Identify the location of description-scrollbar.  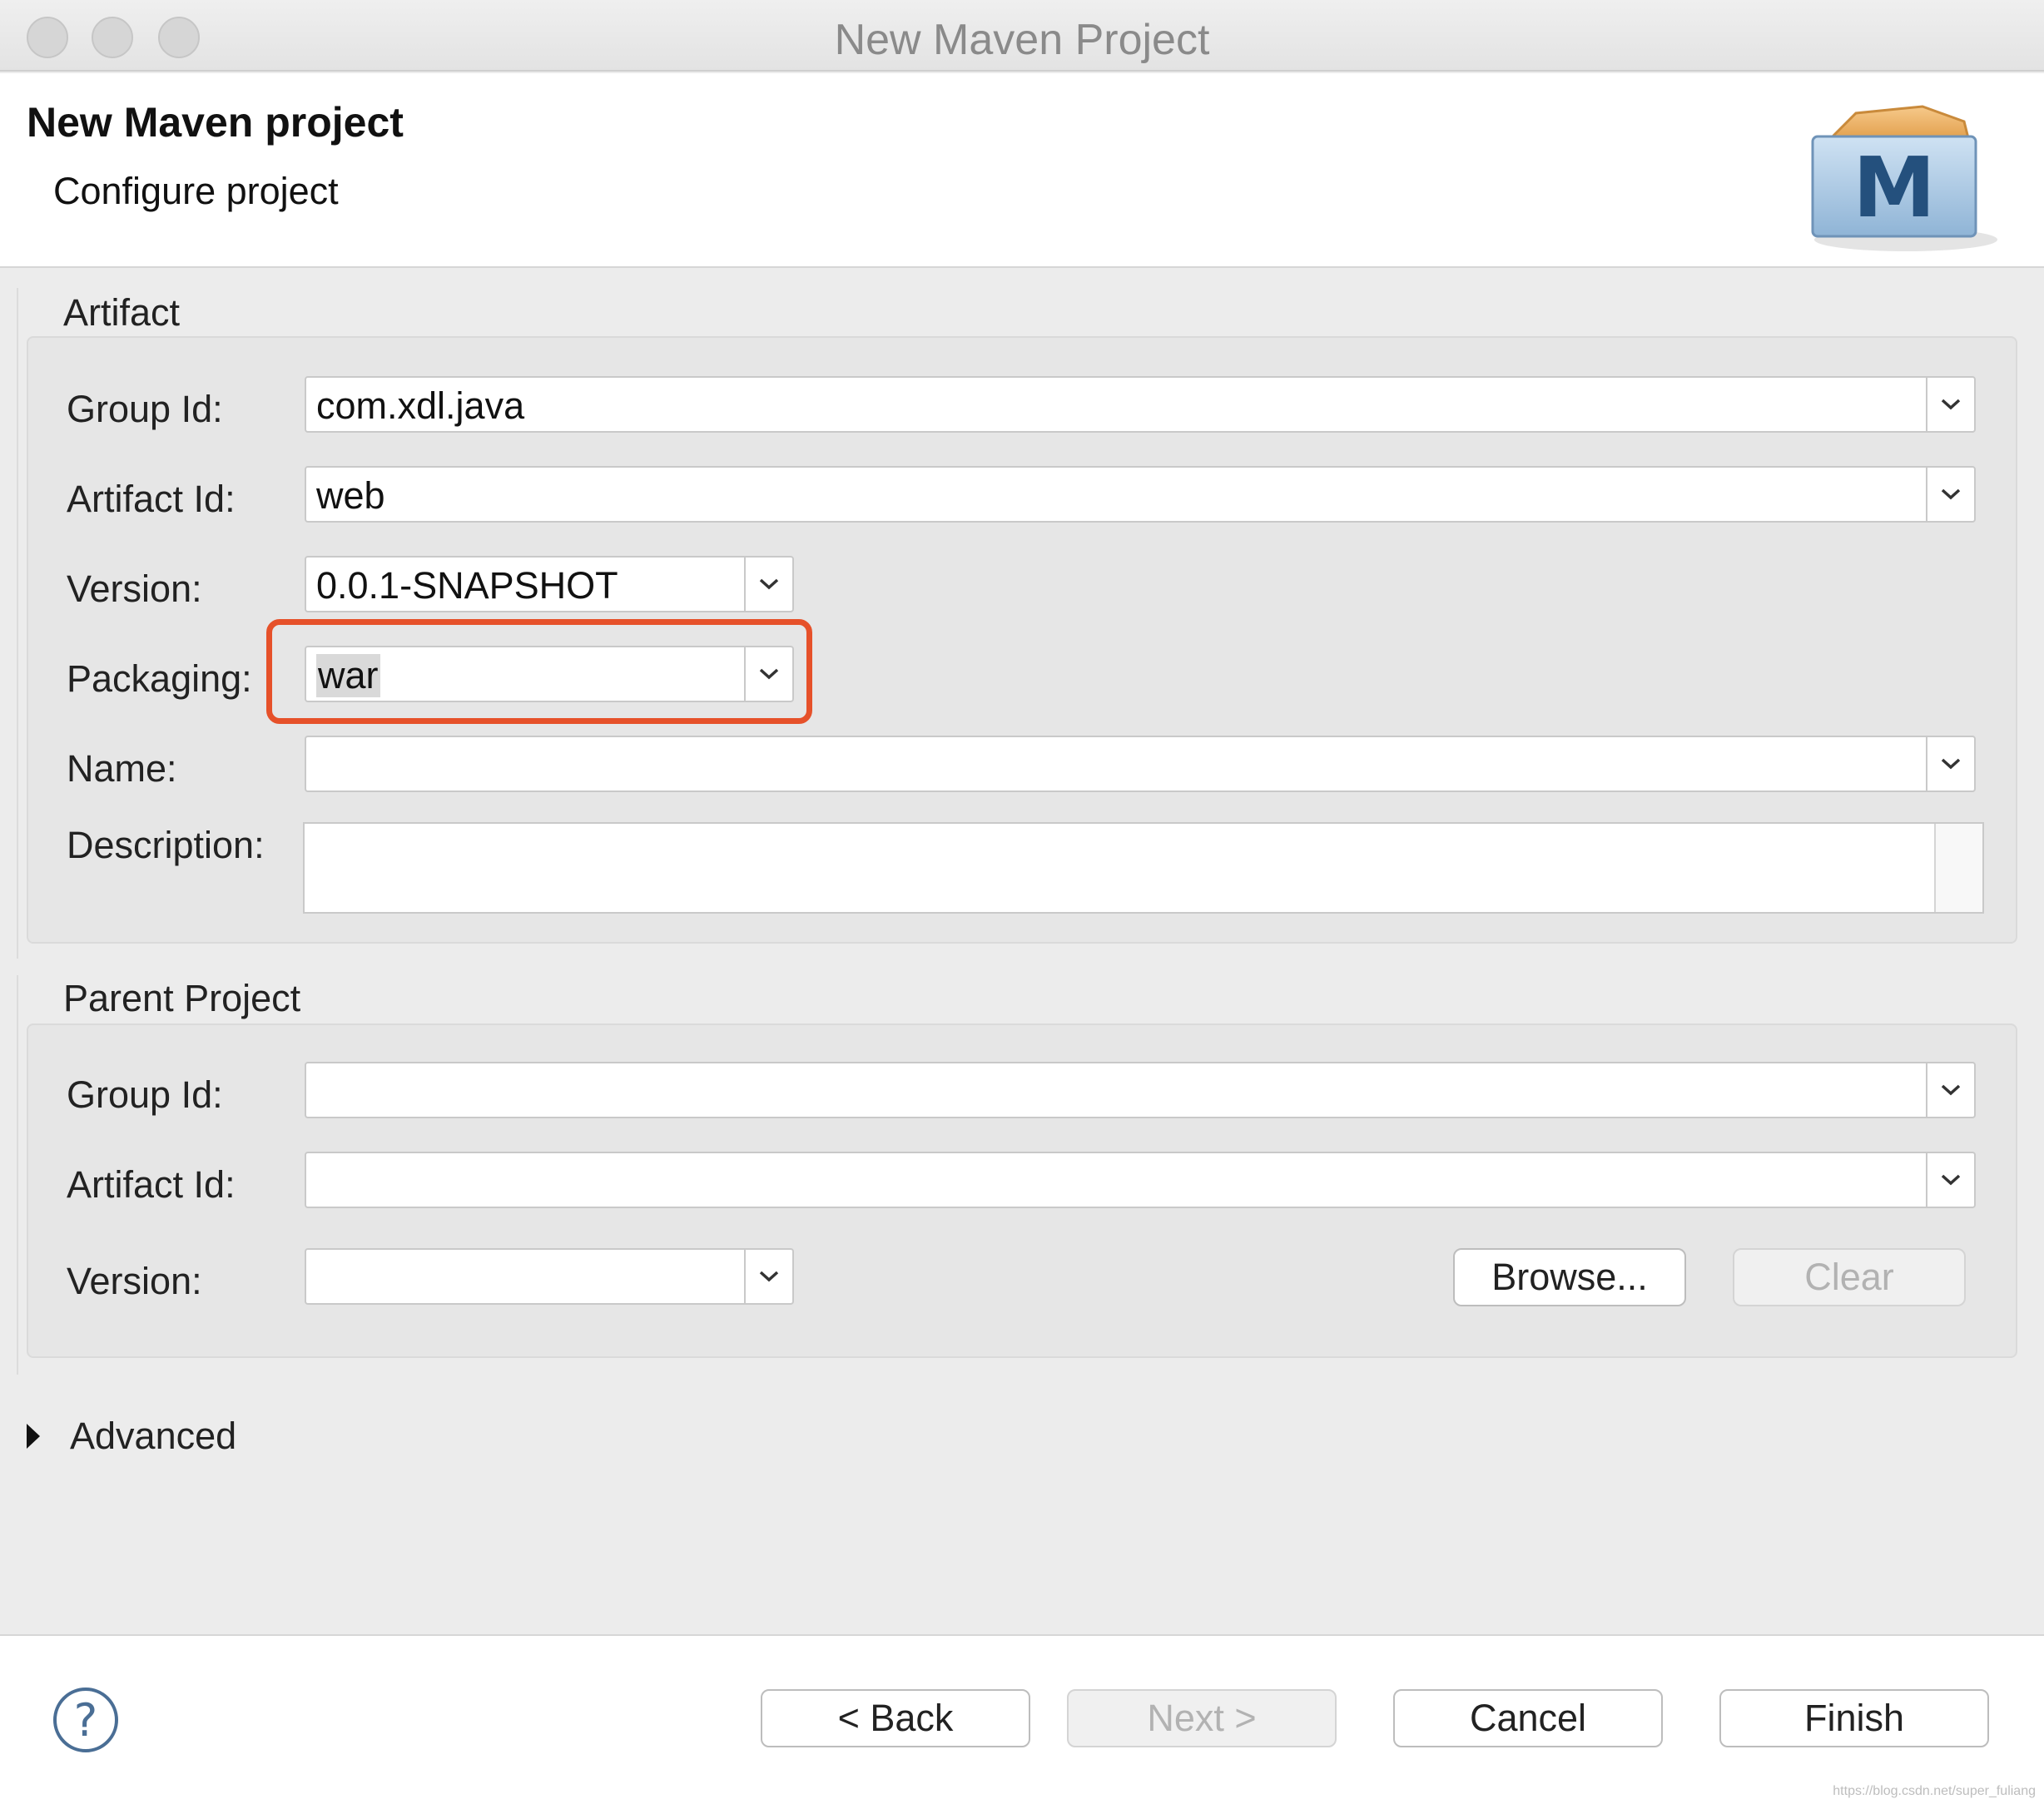
(1958, 868).